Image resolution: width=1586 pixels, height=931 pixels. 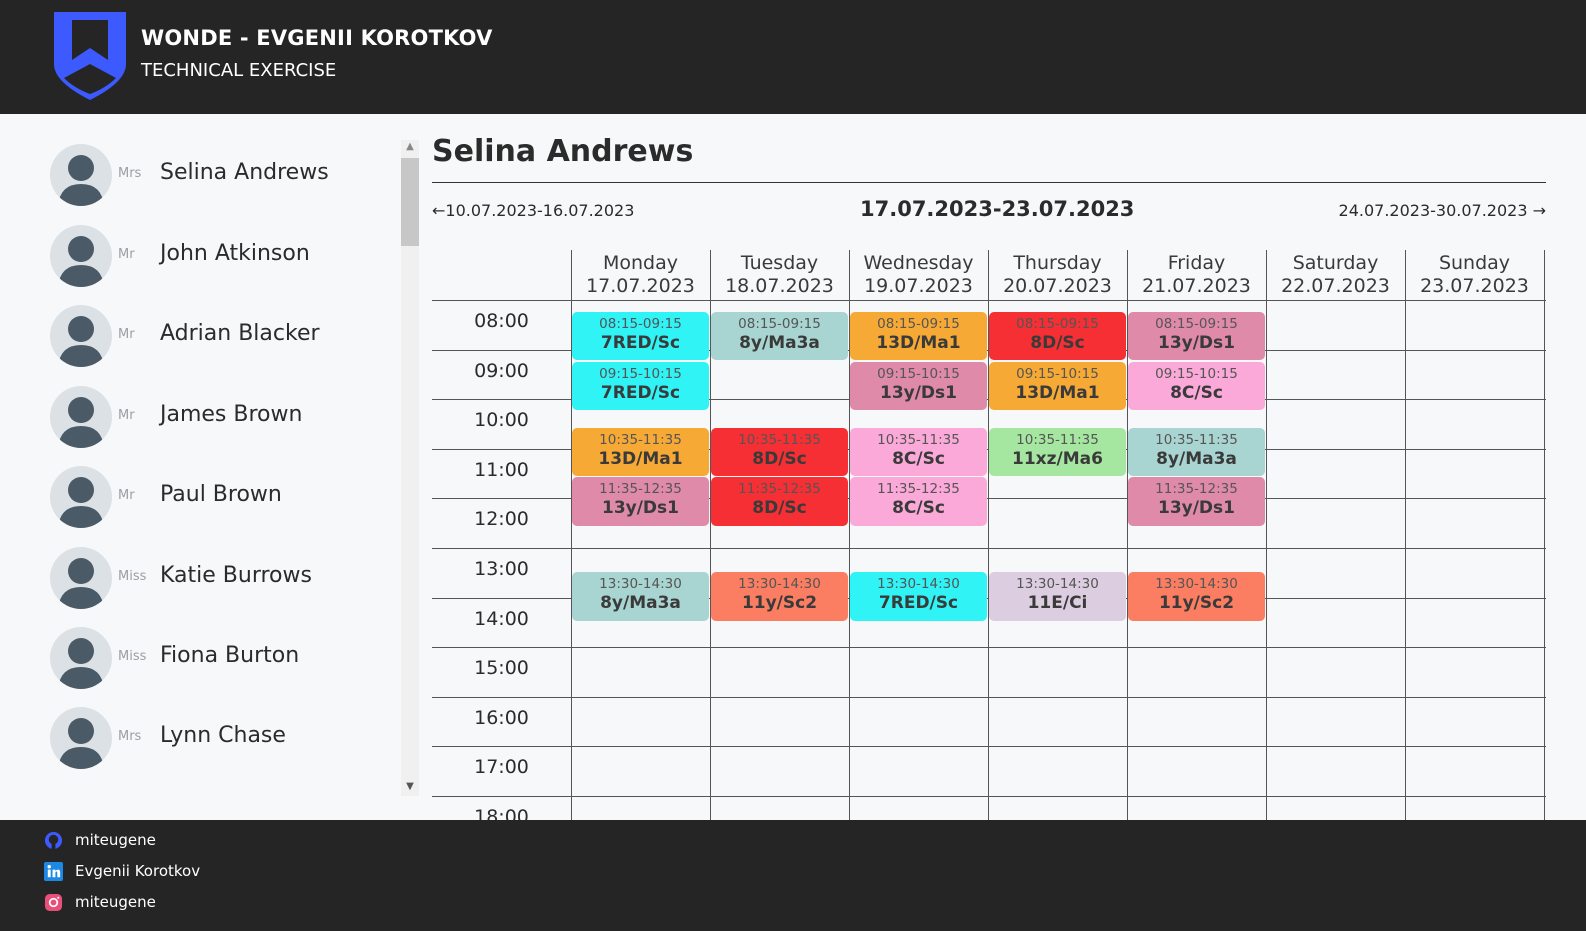 I want to click on day-name: Wednesday, so click(x=918, y=263).